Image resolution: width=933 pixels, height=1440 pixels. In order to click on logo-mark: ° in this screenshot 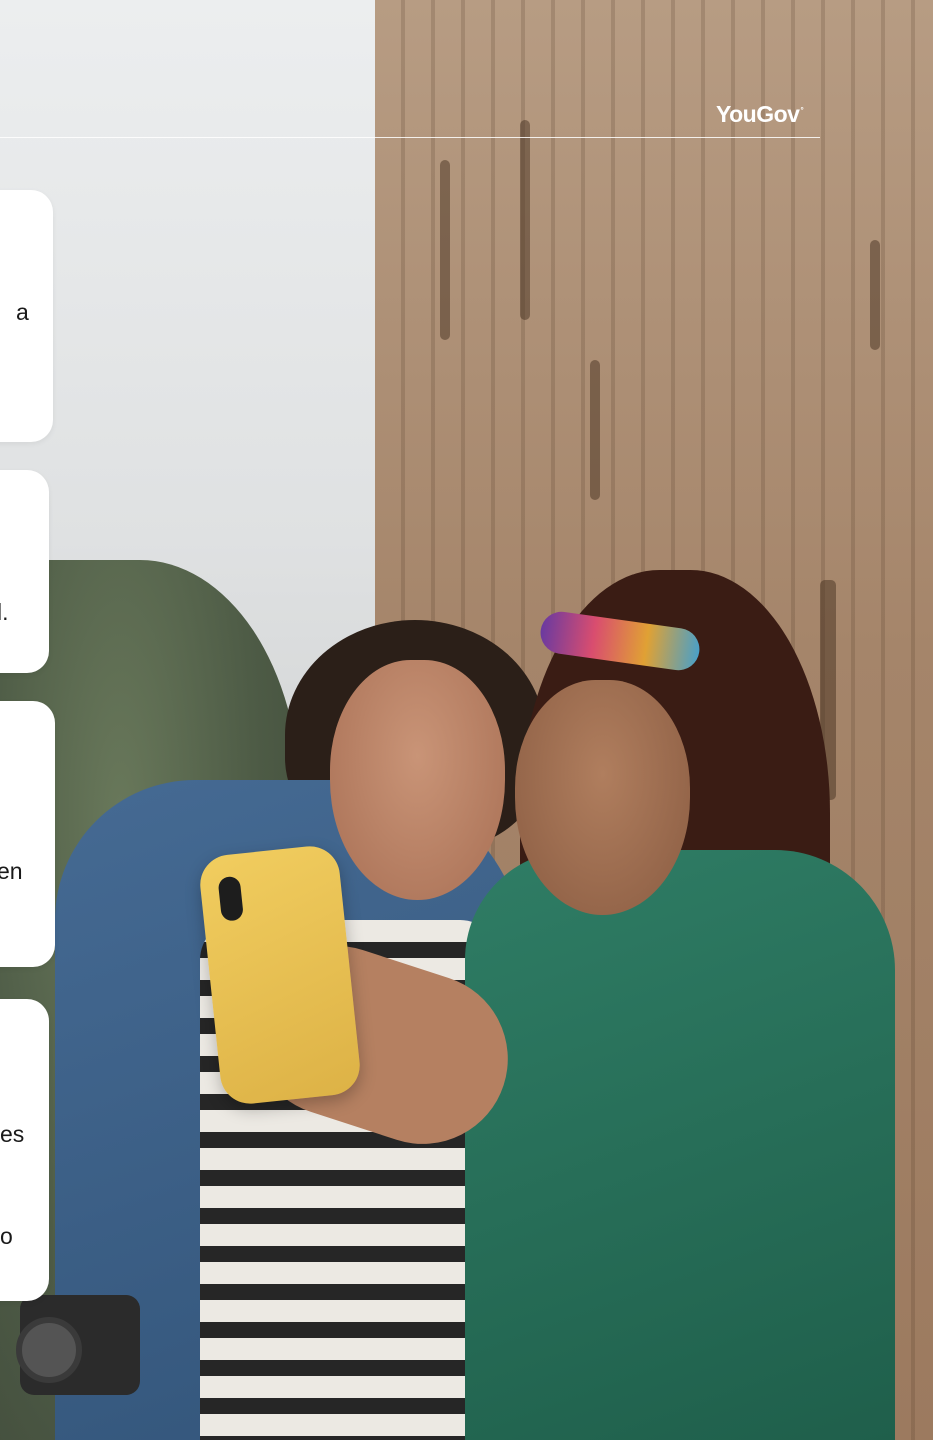, I will do `click(802, 111)`.